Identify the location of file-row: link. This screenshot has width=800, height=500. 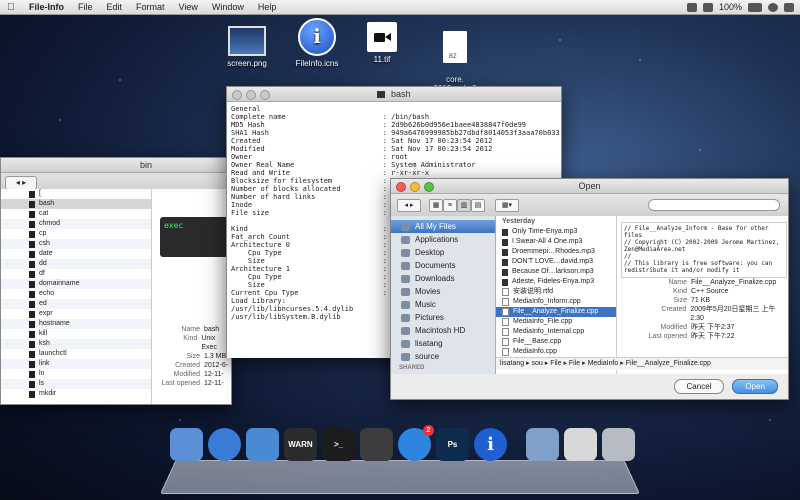
(76, 364).